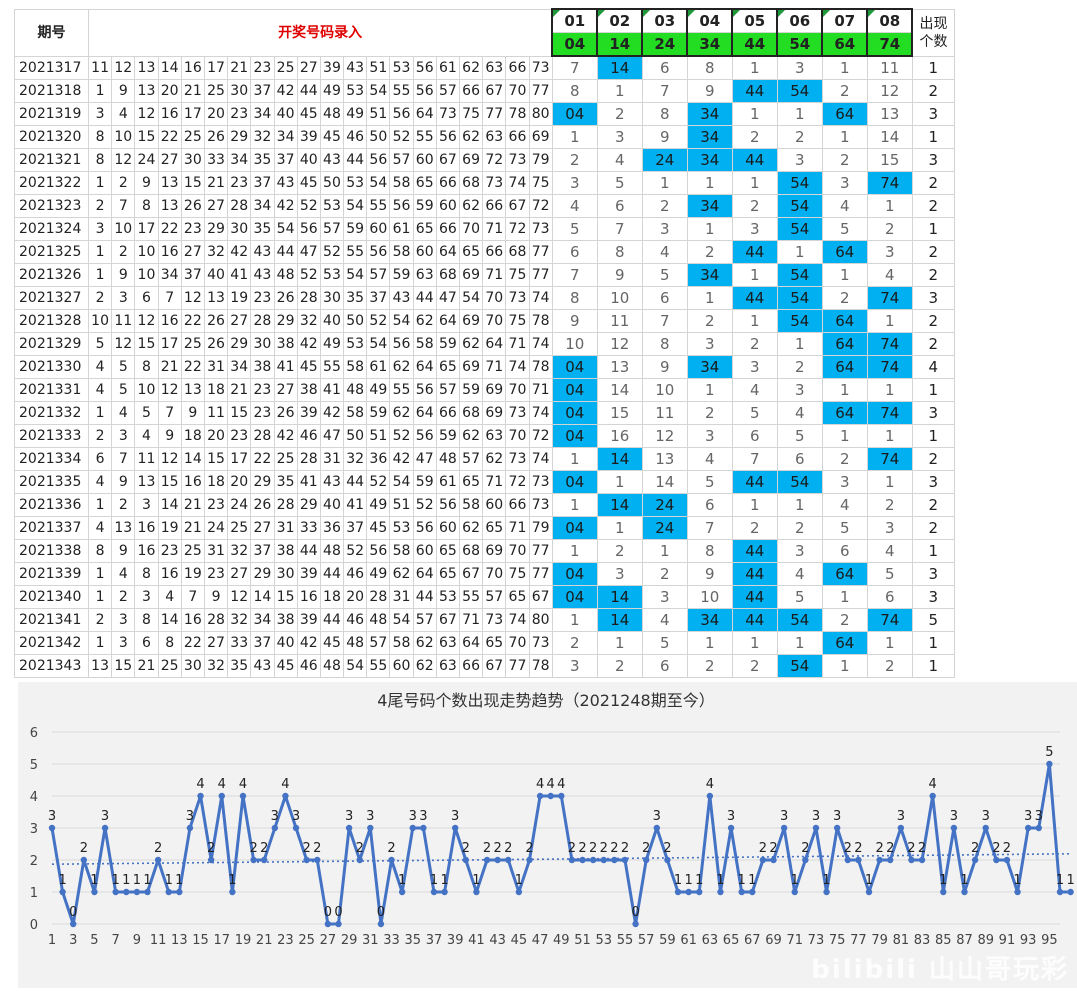 The height and width of the screenshot is (992, 1077). What do you see at coordinates (169, 482) in the screenshot?
I see `number-cell: 15` at bounding box center [169, 482].